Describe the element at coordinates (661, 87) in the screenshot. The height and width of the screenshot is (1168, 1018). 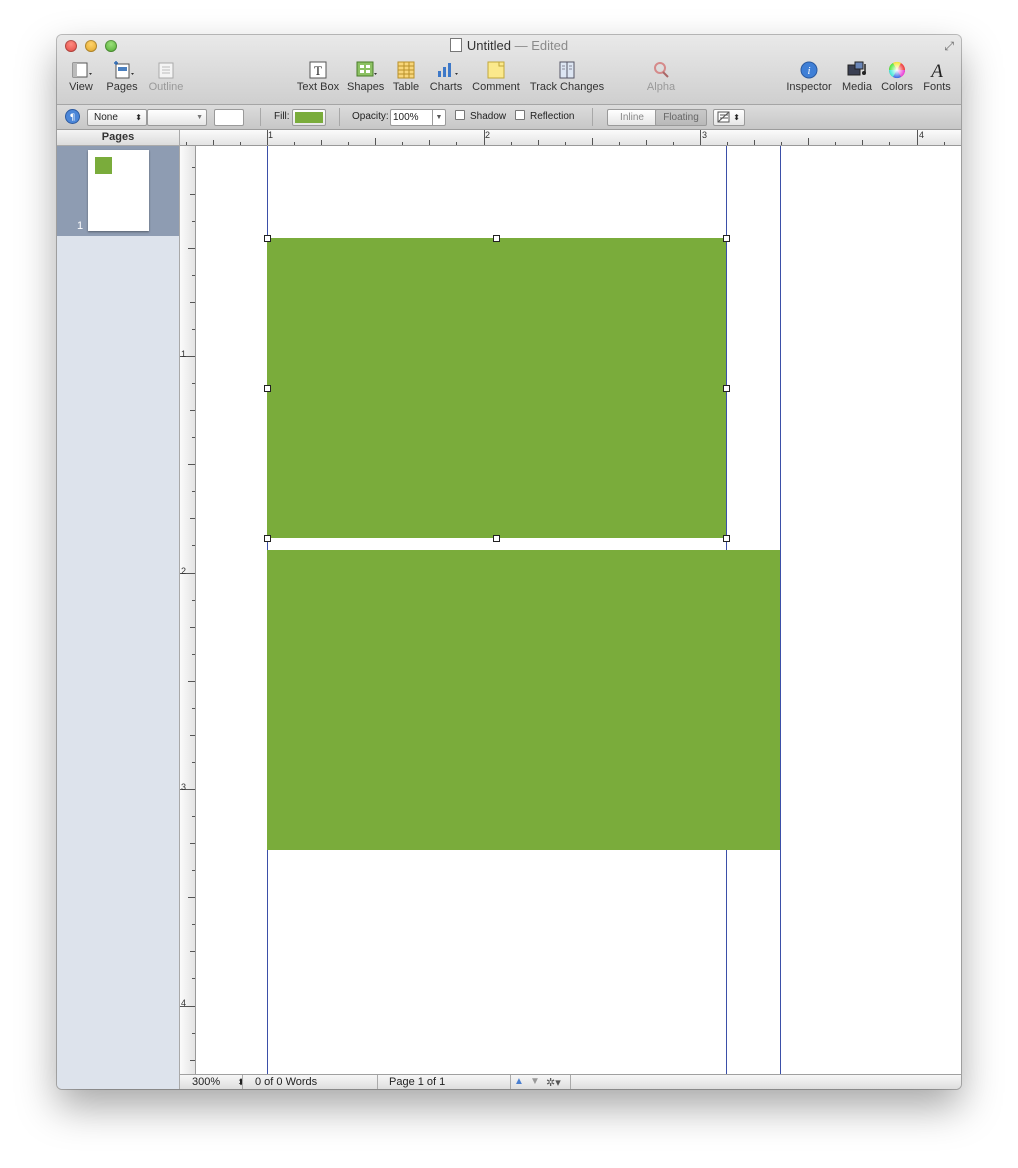
I see `alpha-label: Alpha` at that location.